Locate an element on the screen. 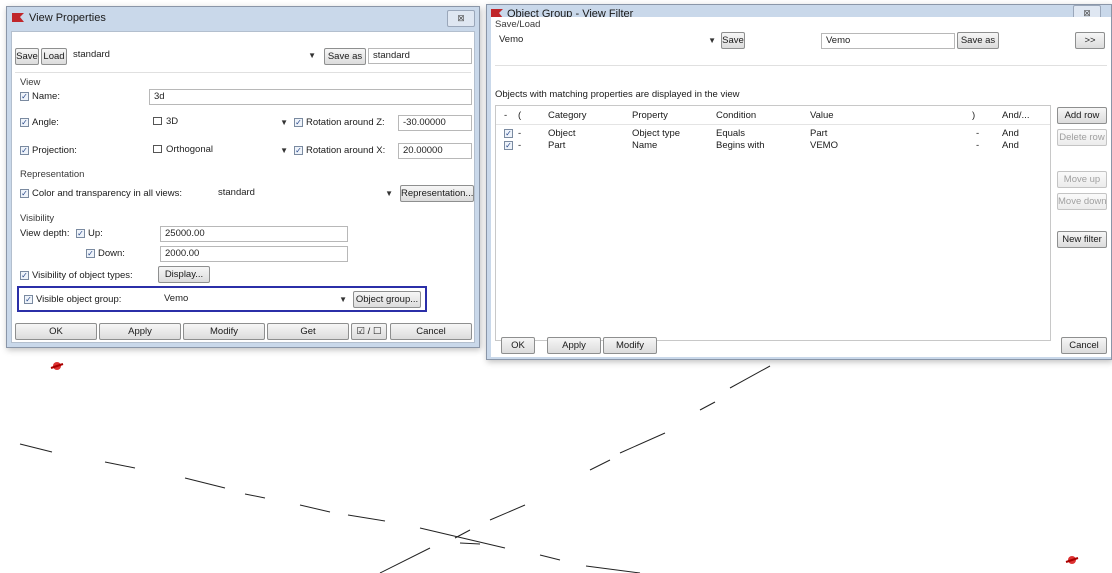  col-paren-close-header: ) is located at coordinates (973, 115).